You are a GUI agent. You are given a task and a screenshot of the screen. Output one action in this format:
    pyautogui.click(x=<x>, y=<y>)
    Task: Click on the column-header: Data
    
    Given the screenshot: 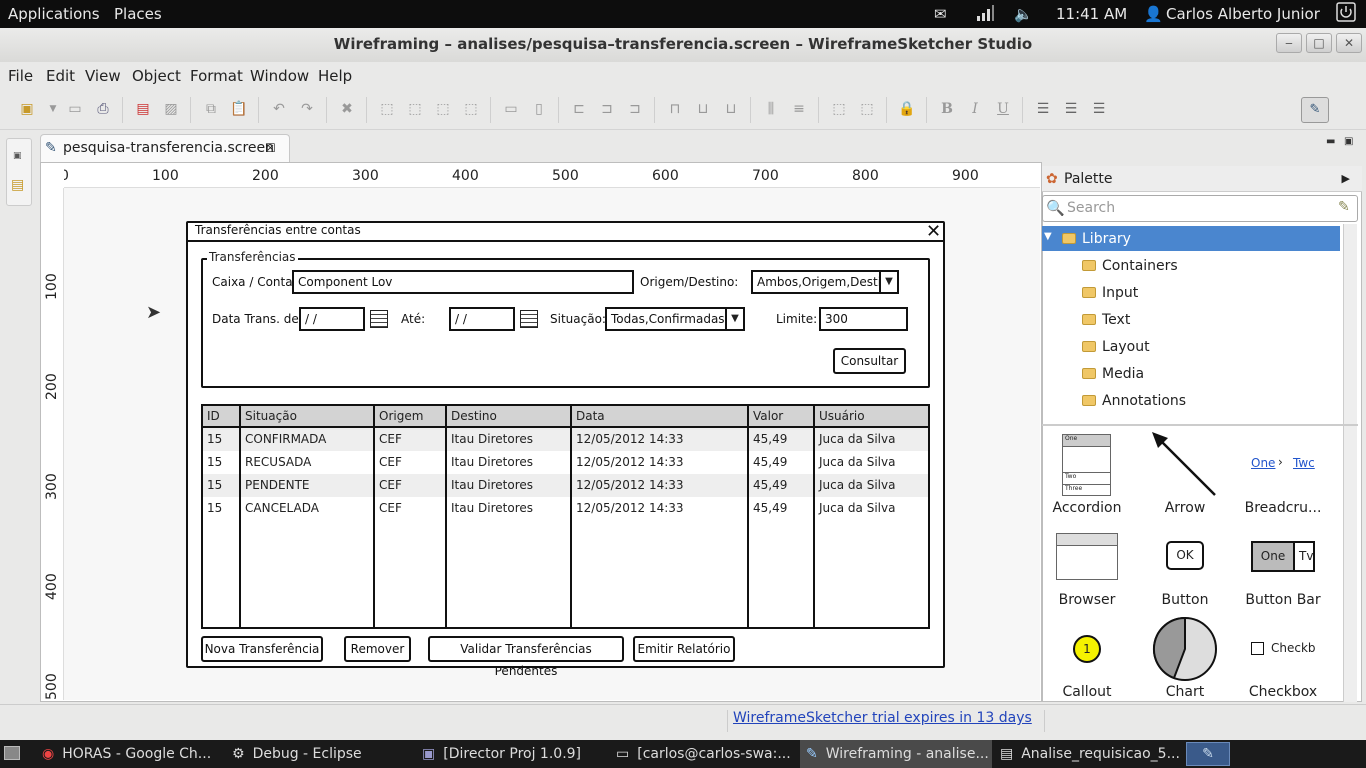 What is the action you would take?
    pyautogui.click(x=590, y=416)
    